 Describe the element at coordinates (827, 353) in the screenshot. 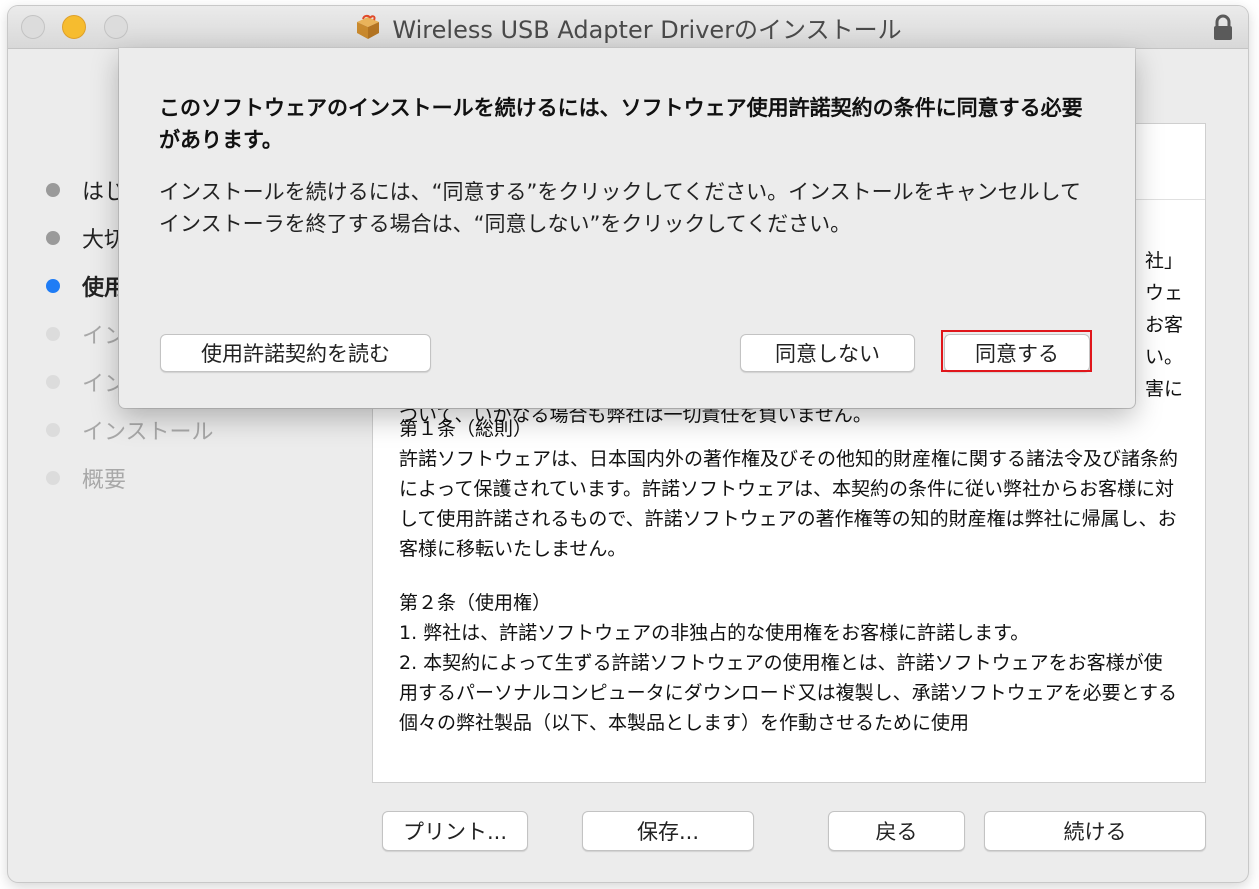

I see `disagree-button: 同意しない` at that location.